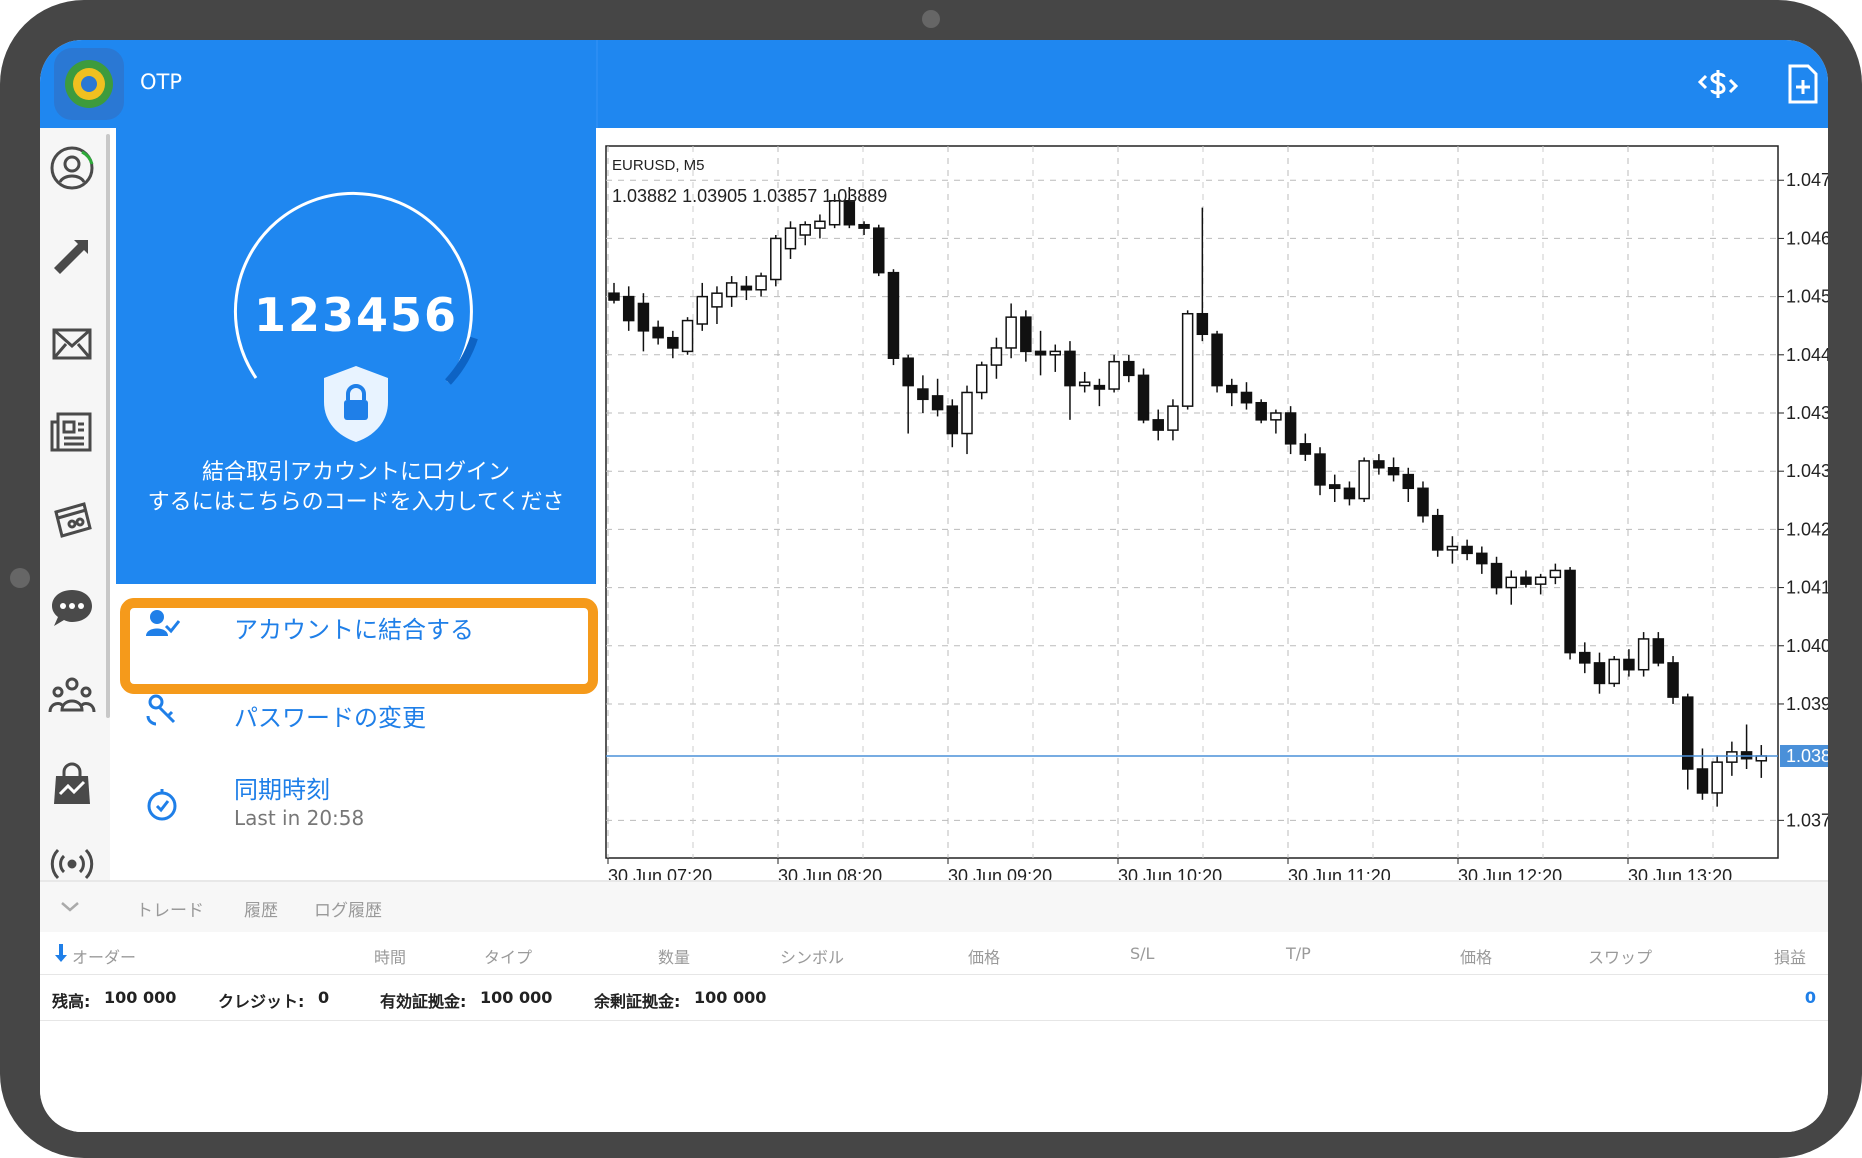 The image size is (1862, 1158). Describe the element at coordinates (730, 997) in the screenshot. I see `free-margin-value: 100 000` at that location.